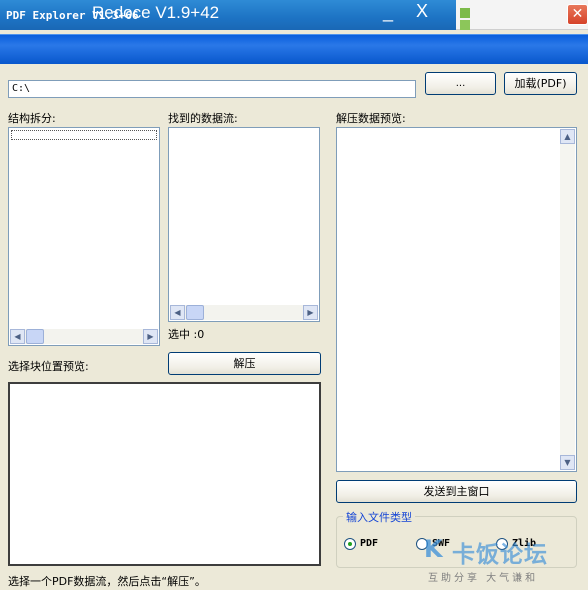 The width and height of the screenshot is (588, 590). Describe the element at coordinates (577, 14) in the screenshot. I see `close-button: ✕` at that location.